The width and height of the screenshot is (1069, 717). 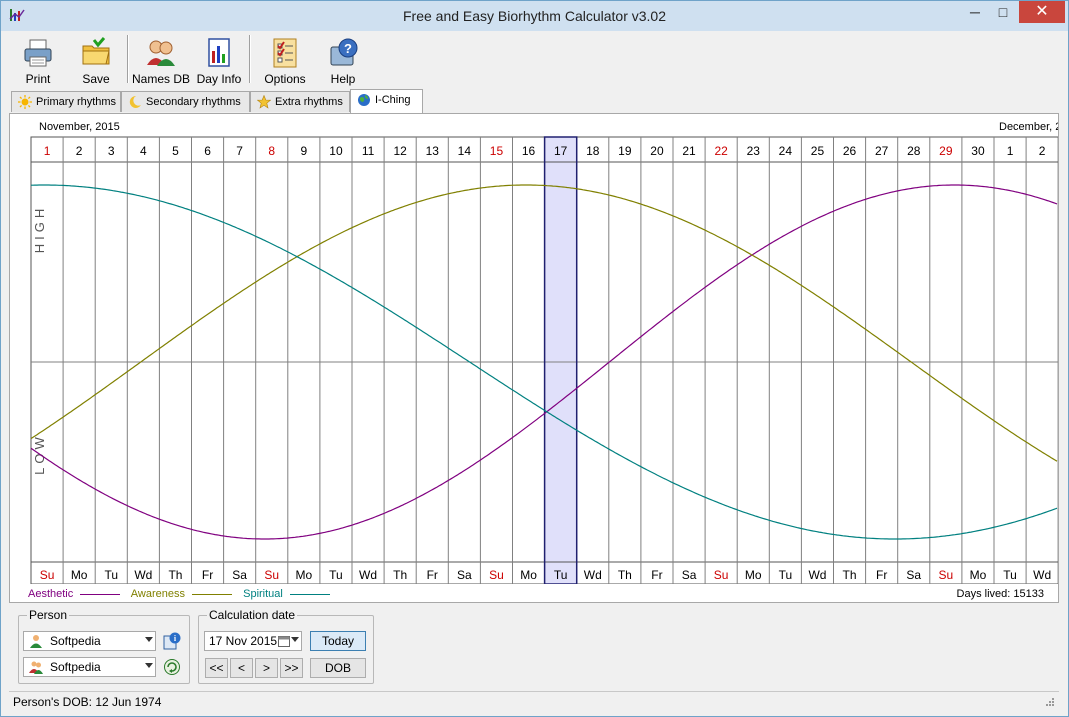 What do you see at coordinates (111, 151) in the screenshot?
I see `day-number-label: 3` at bounding box center [111, 151].